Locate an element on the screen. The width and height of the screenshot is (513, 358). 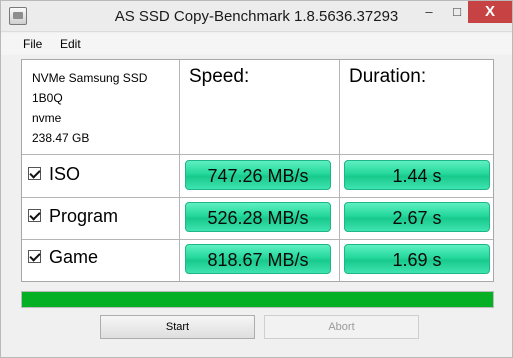
iso-checkbox is located at coordinates (34, 173).